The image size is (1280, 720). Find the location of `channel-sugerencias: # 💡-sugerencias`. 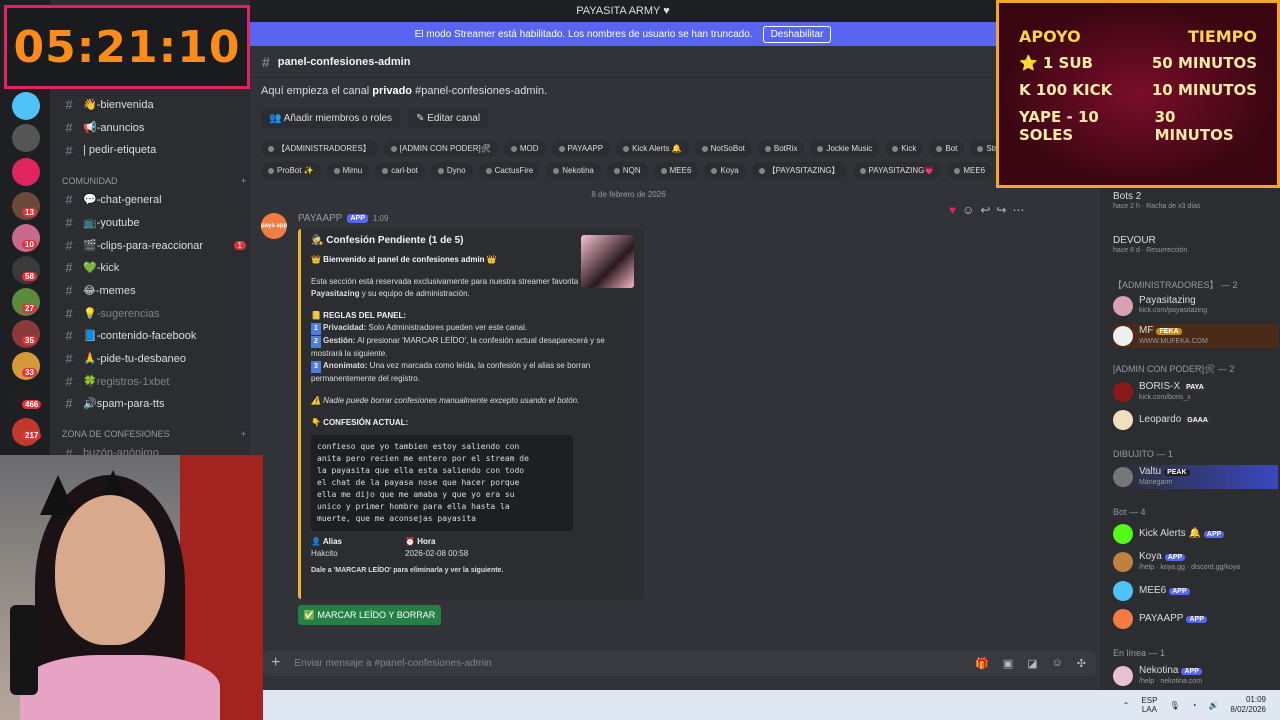

channel-sugerencias: # 💡-sugerencias is located at coordinates (154, 313).